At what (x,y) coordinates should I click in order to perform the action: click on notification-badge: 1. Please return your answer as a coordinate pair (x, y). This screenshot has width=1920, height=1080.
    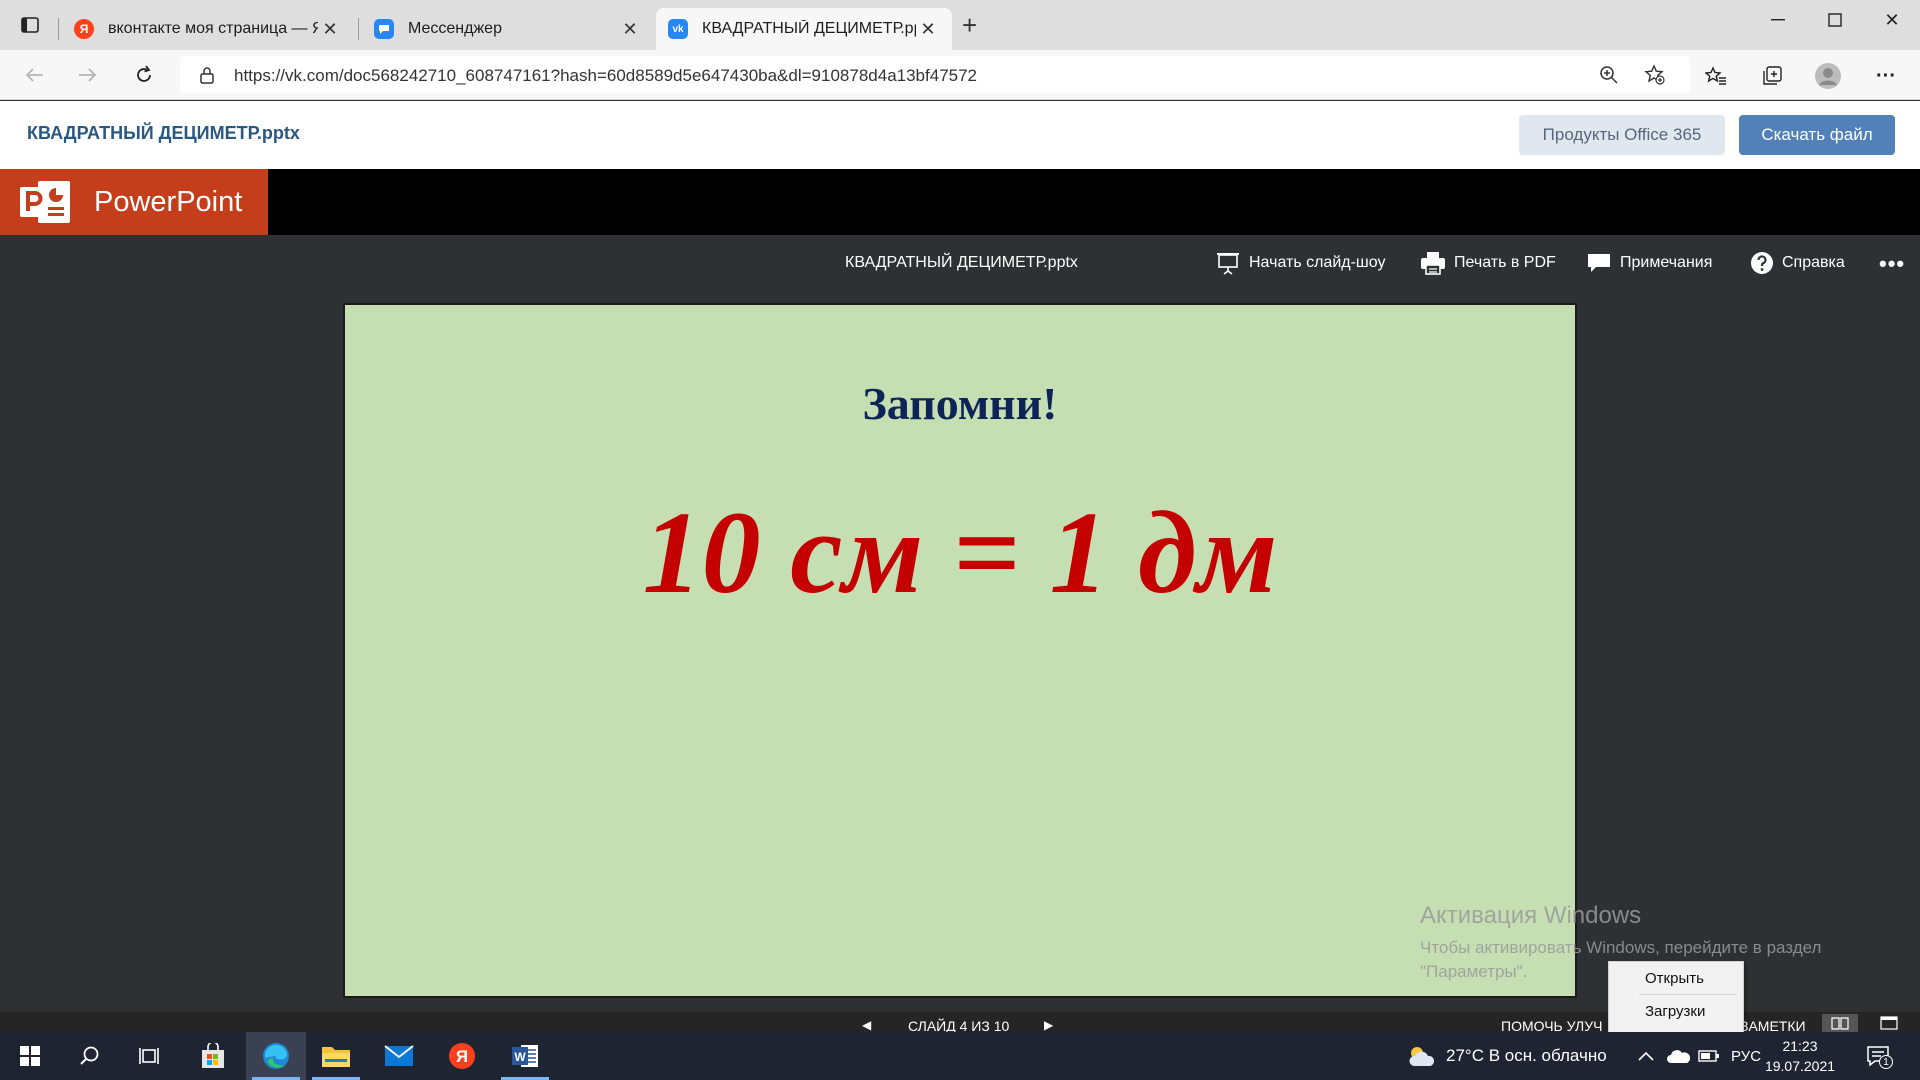
    Looking at the image, I should click on (1886, 1062).